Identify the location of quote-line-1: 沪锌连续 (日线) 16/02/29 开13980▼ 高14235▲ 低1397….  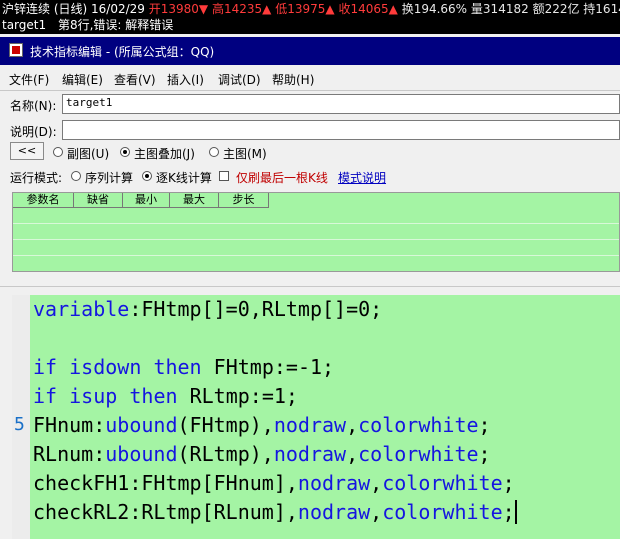
(311, 9).